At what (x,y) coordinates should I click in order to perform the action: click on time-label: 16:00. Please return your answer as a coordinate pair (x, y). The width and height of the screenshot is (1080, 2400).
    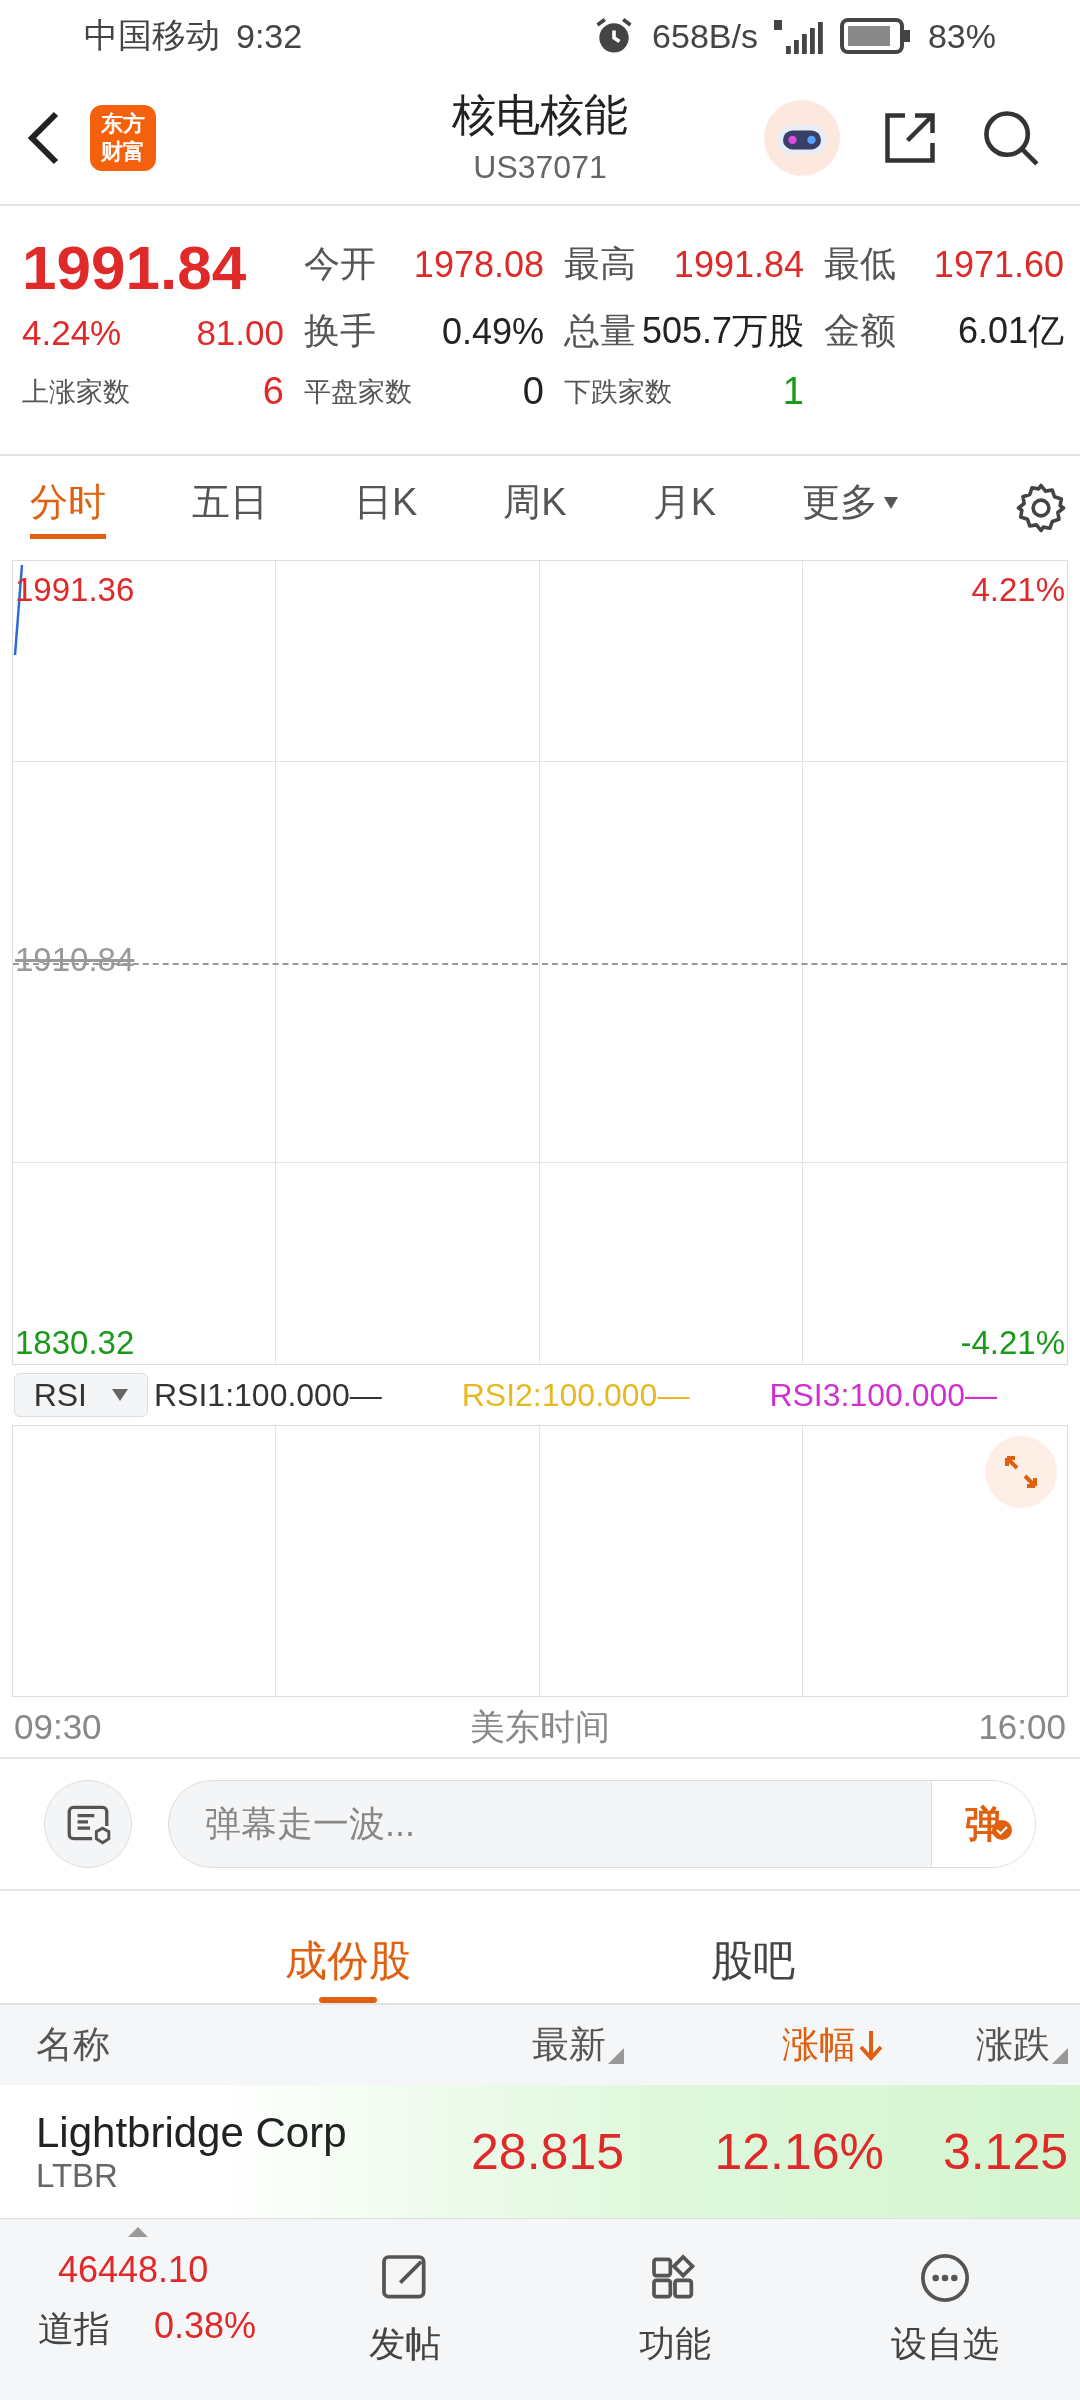
    Looking at the image, I should click on (1022, 1727).